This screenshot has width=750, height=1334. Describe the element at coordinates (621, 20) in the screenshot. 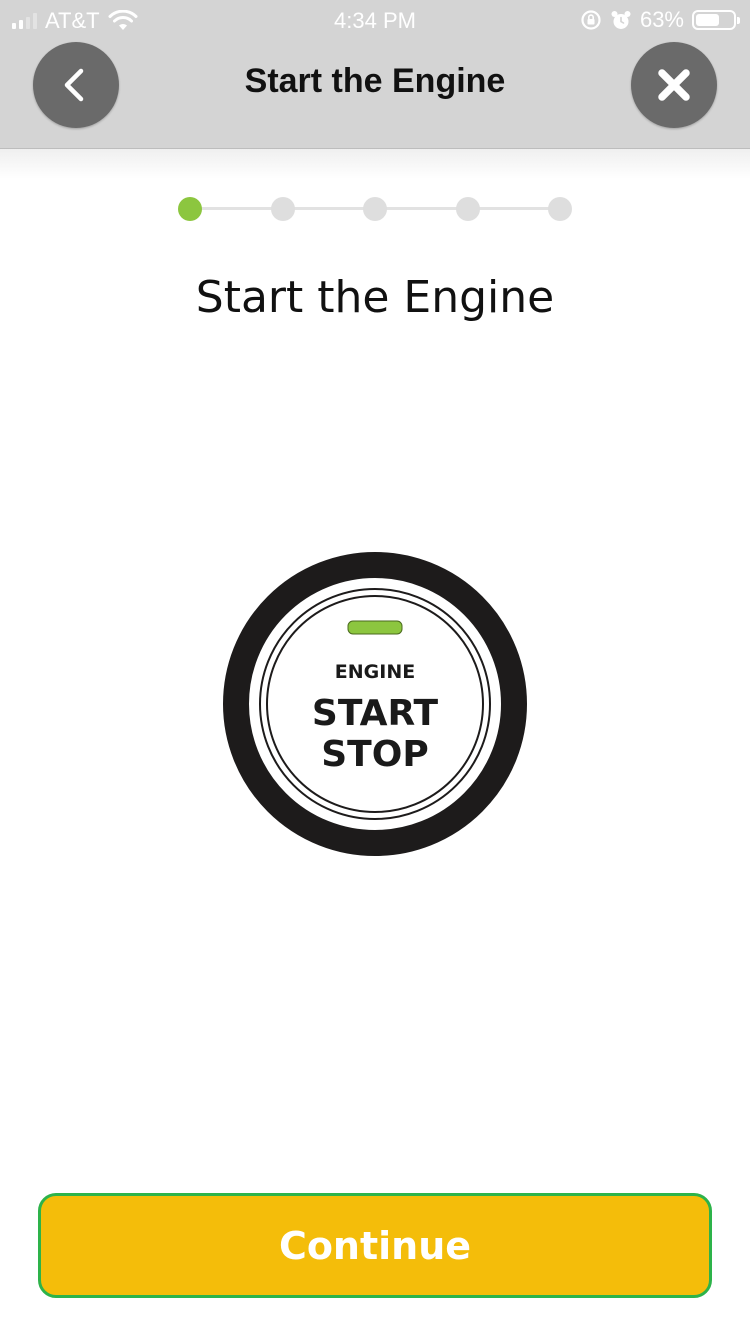

I see `alarm-icon` at that location.